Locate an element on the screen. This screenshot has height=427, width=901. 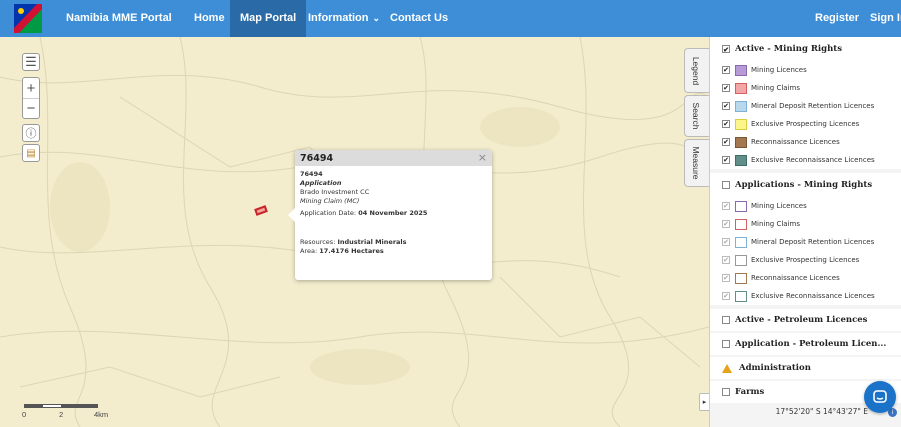
tab-search-label: Search is located at coordinates (696, 116).